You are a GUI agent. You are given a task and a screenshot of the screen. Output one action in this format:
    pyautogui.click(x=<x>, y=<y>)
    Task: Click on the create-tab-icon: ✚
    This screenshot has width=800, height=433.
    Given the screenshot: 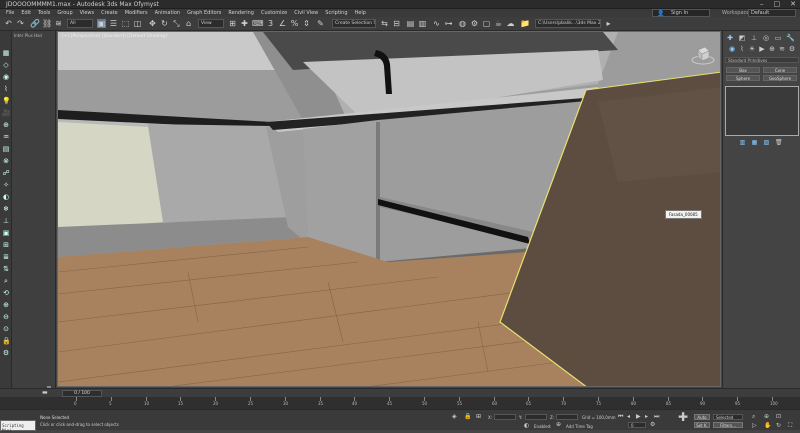 What is the action you would take?
    pyautogui.click(x=730, y=38)
    